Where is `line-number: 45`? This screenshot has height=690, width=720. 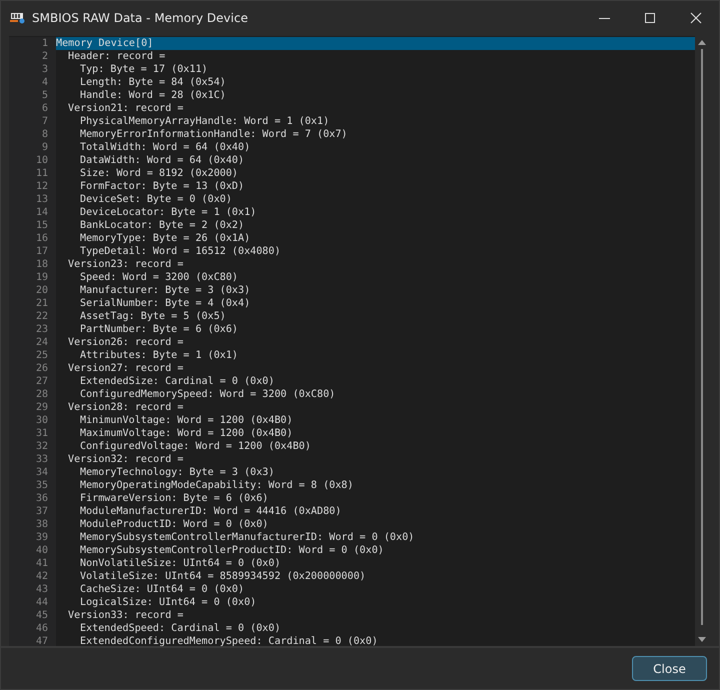
line-number: 45 is located at coordinates (32, 615).